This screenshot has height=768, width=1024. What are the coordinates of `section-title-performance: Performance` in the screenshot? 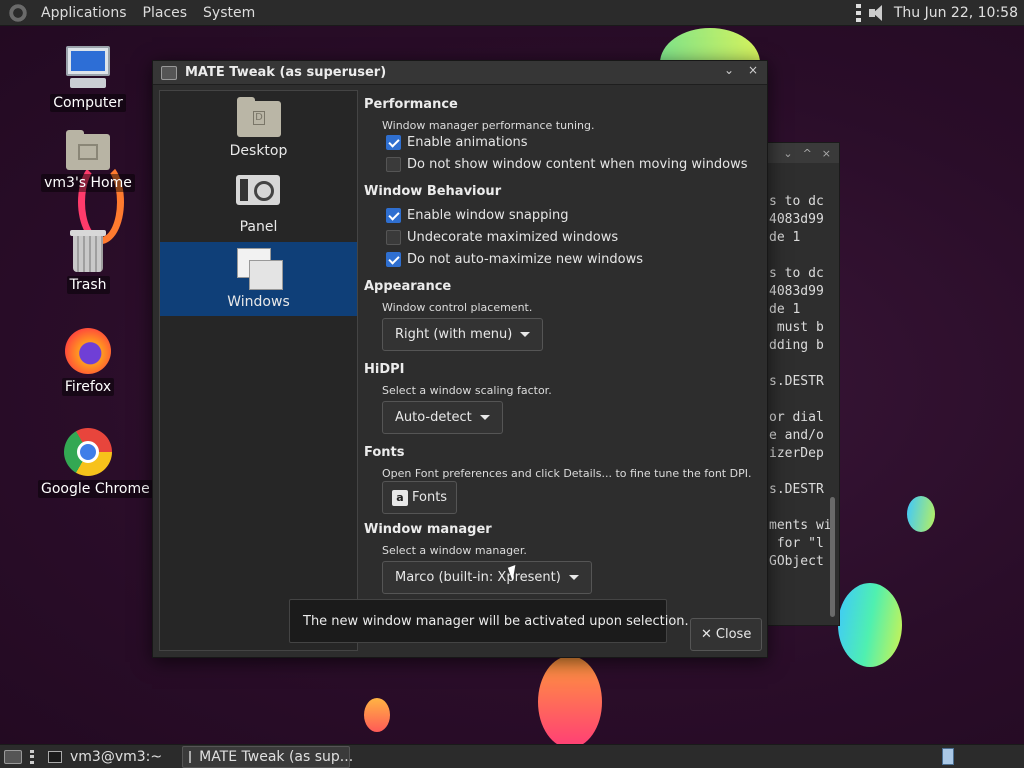 It's located at (411, 104).